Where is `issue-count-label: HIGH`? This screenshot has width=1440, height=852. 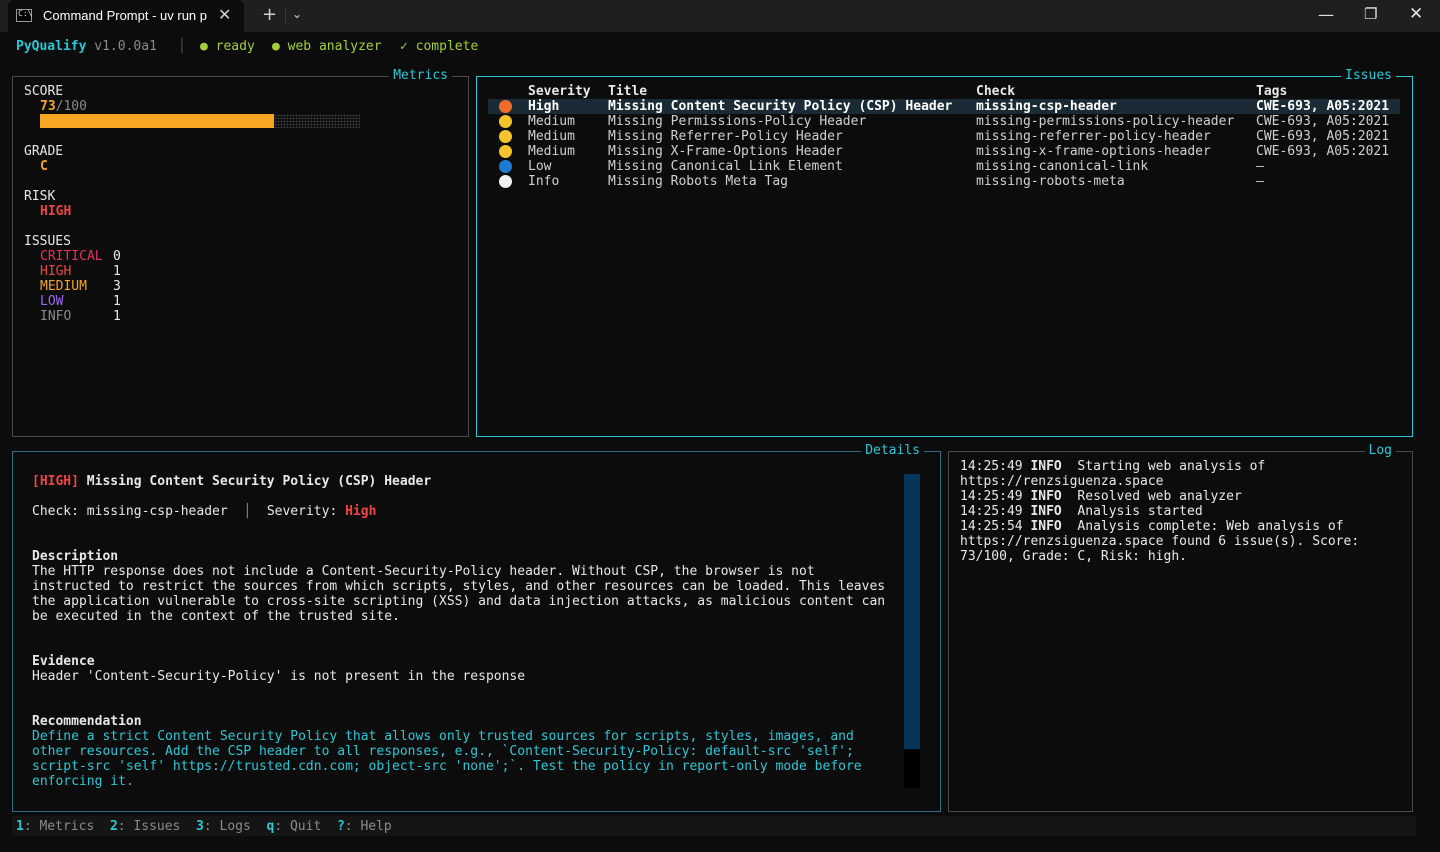 issue-count-label: HIGH is located at coordinates (56, 271).